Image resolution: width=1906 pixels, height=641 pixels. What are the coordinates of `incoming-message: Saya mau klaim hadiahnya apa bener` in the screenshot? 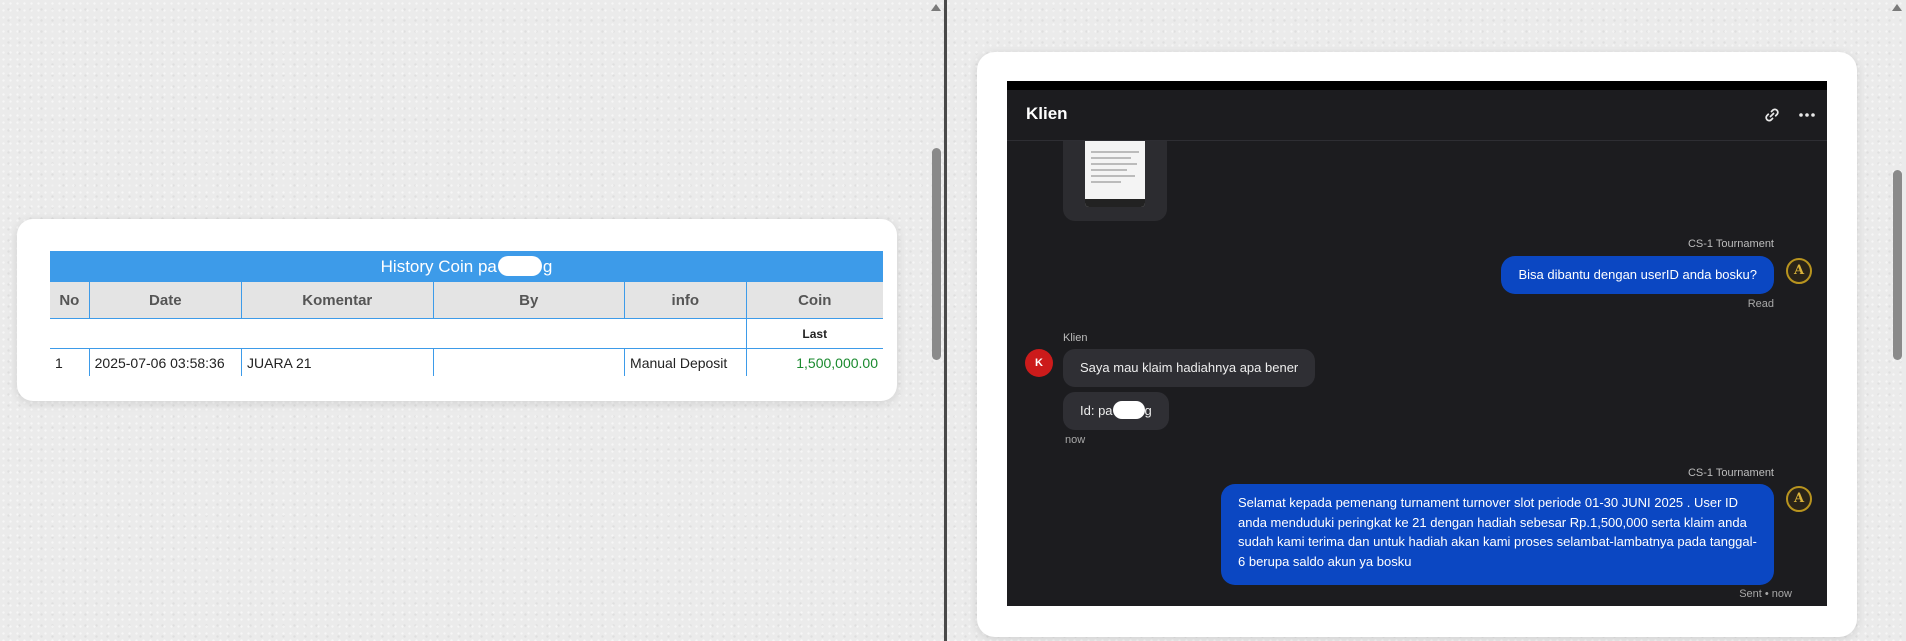 It's located at (1189, 368).